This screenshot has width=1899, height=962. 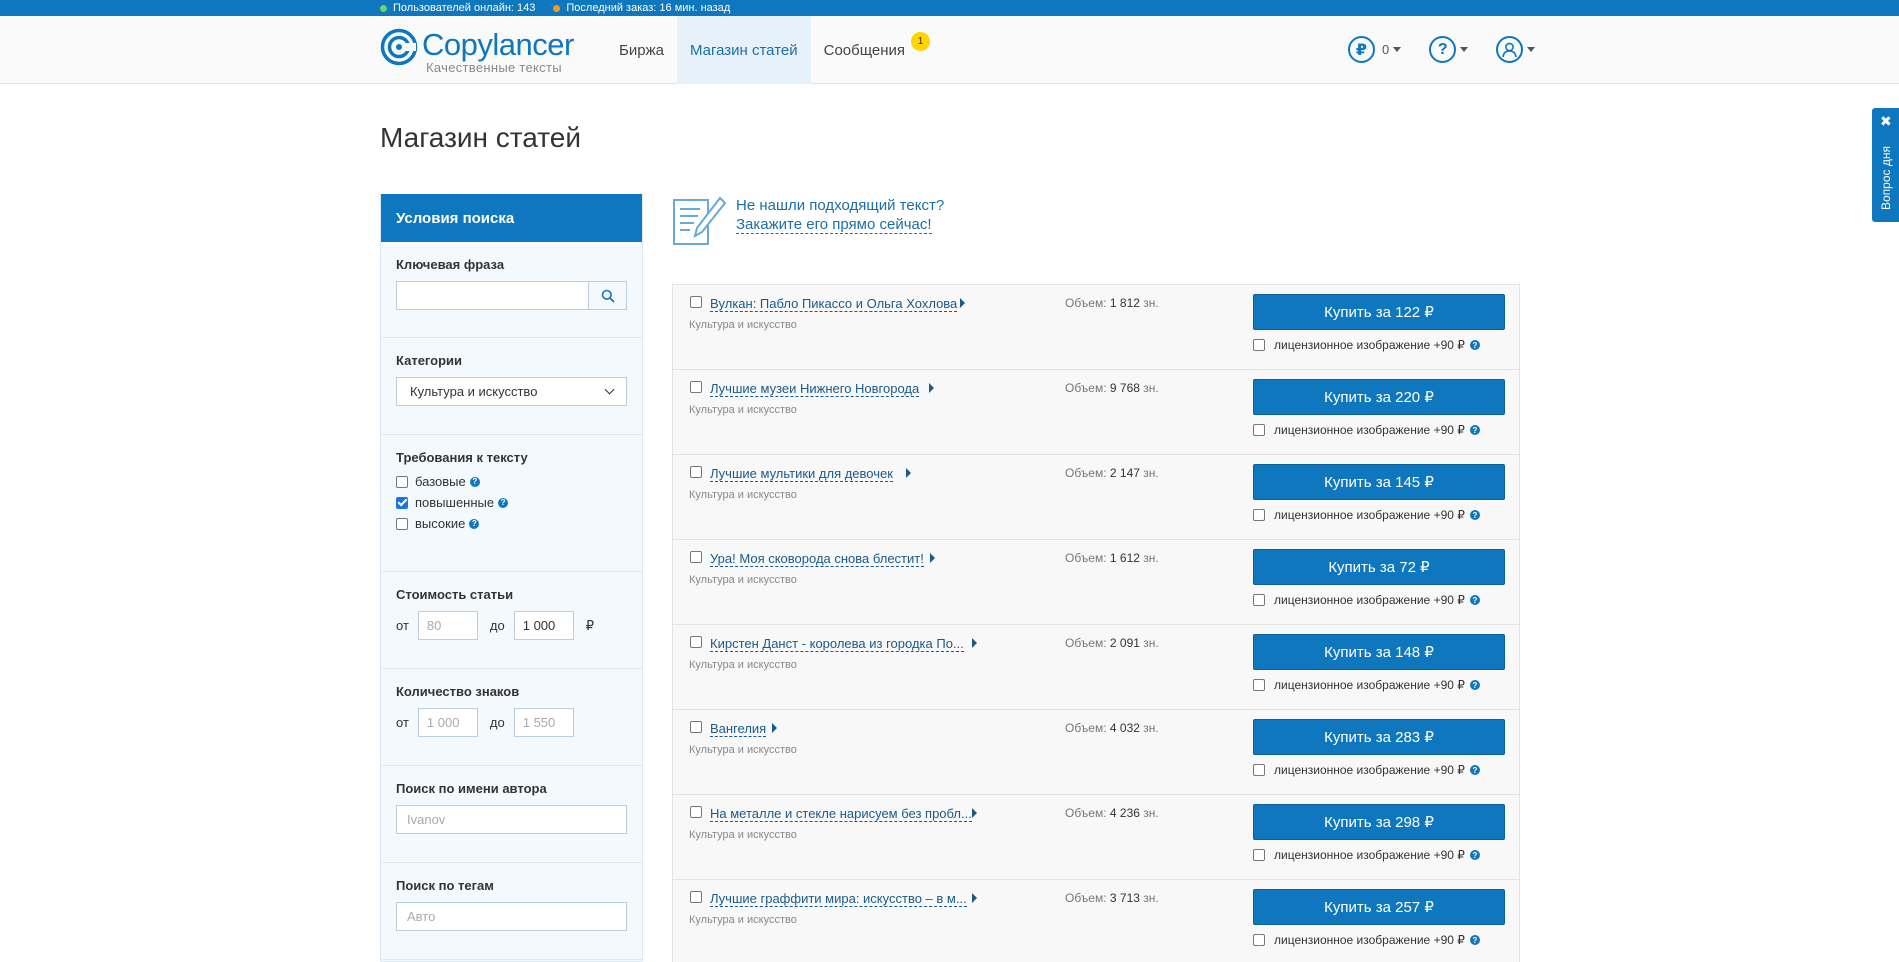 What do you see at coordinates (1885, 165) in the screenshot?
I see `question-of-day-tab: ✖ Вопрос дня` at bounding box center [1885, 165].